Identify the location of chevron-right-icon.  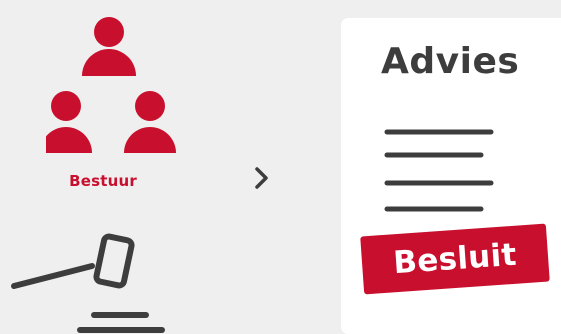
(261, 178).